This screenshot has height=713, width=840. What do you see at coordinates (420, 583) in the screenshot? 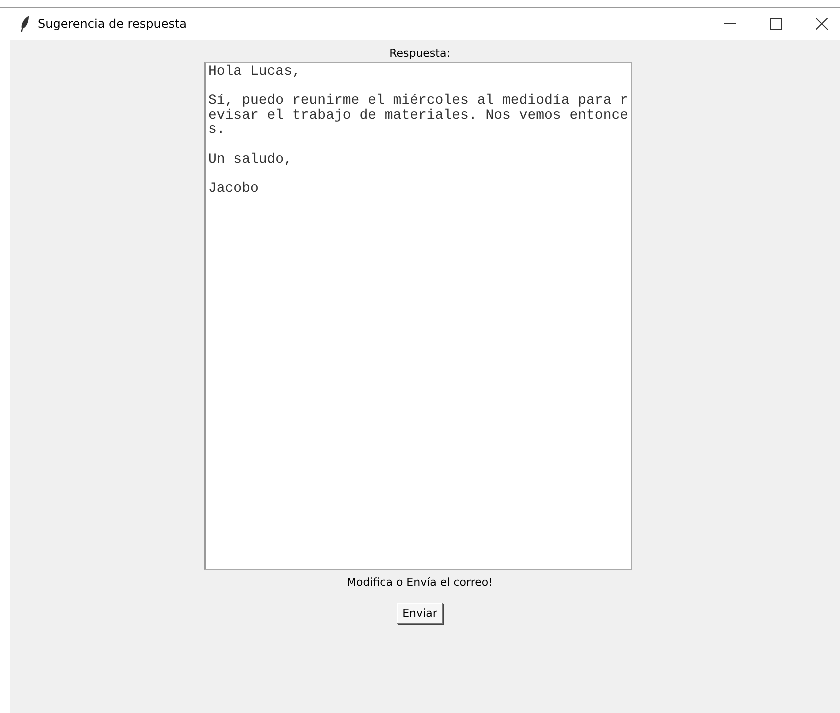
I see `hint-text: Modifica o Envía el correo!` at bounding box center [420, 583].